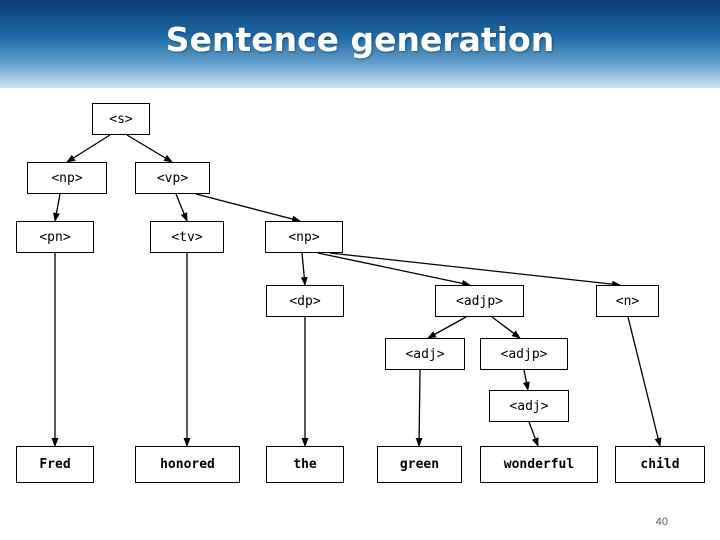 Image resolution: width=720 pixels, height=540 pixels. Describe the element at coordinates (305, 464) in the screenshot. I see `terminal-node: the` at that location.